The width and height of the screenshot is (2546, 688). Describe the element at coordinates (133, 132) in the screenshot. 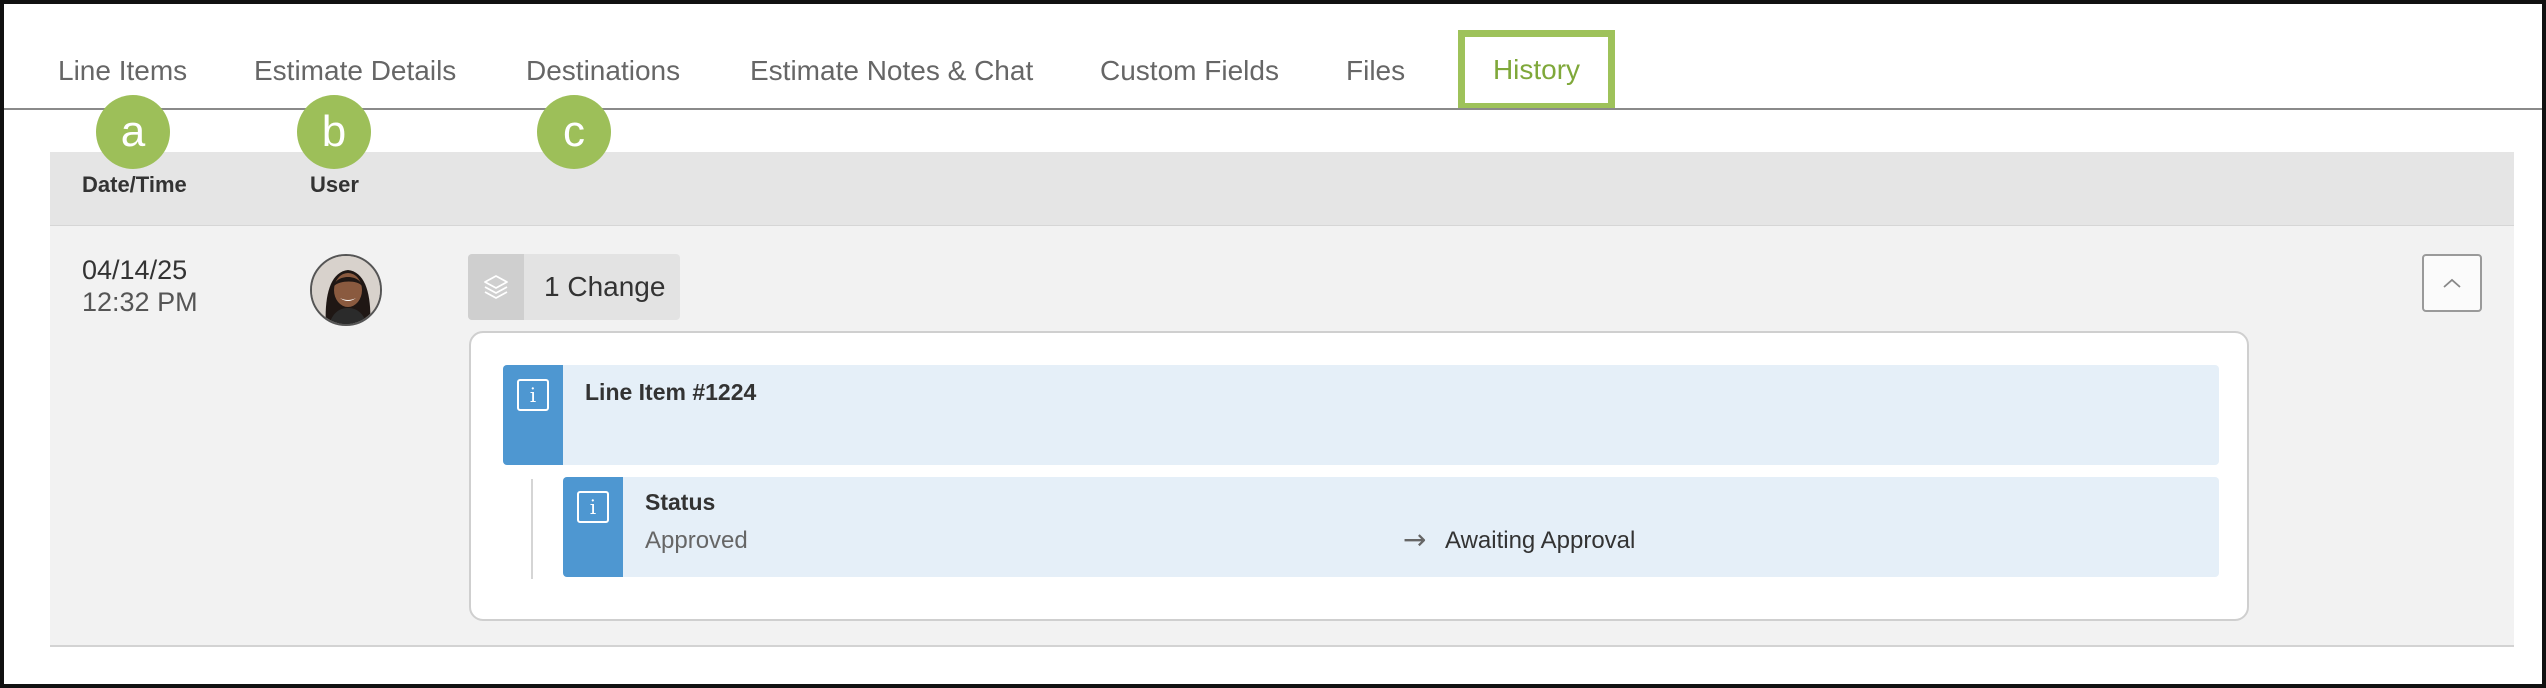

I see `callout-a: a` at that location.